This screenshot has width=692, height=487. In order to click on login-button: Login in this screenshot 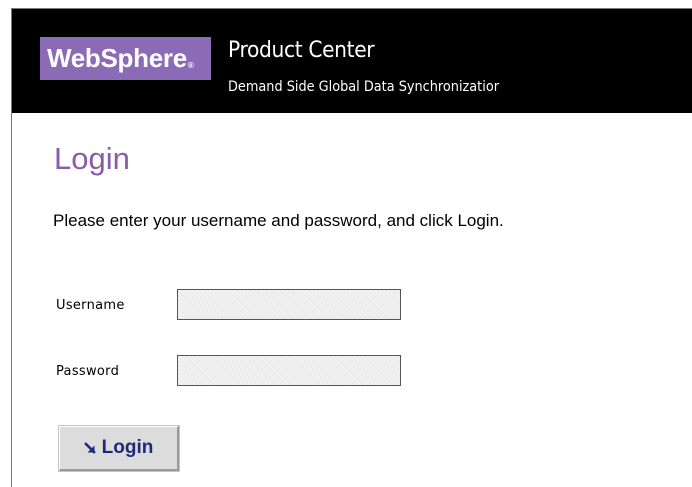, I will do `click(119, 448)`.